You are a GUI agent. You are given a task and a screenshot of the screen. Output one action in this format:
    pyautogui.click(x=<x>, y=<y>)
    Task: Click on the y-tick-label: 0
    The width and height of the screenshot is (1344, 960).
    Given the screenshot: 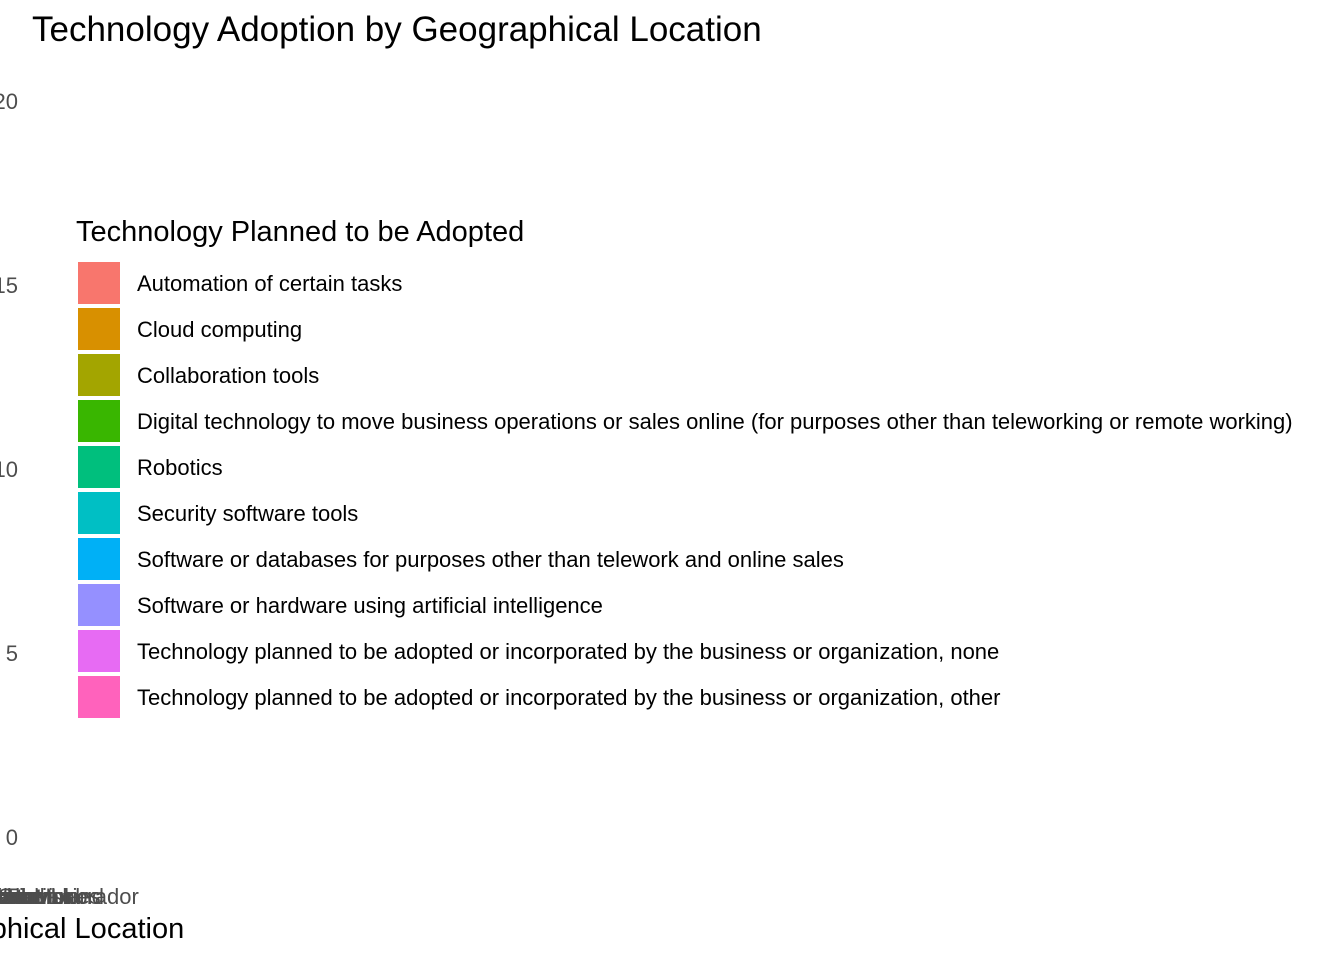 What is the action you would take?
    pyautogui.click(x=12, y=837)
    